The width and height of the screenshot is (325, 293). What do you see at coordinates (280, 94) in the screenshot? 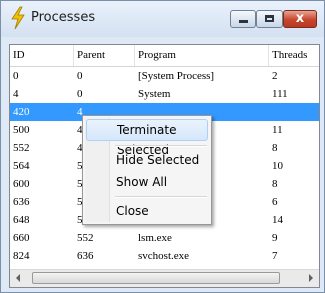
I see `cell-threads: 111` at bounding box center [280, 94].